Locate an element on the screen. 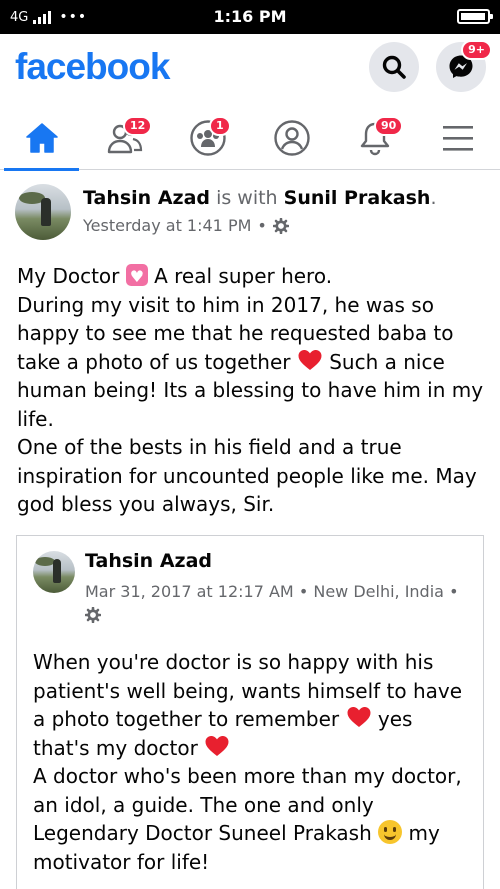 This screenshot has height=889, width=500. post-line: take a photo of us together Such a nice is located at coordinates (231, 361).